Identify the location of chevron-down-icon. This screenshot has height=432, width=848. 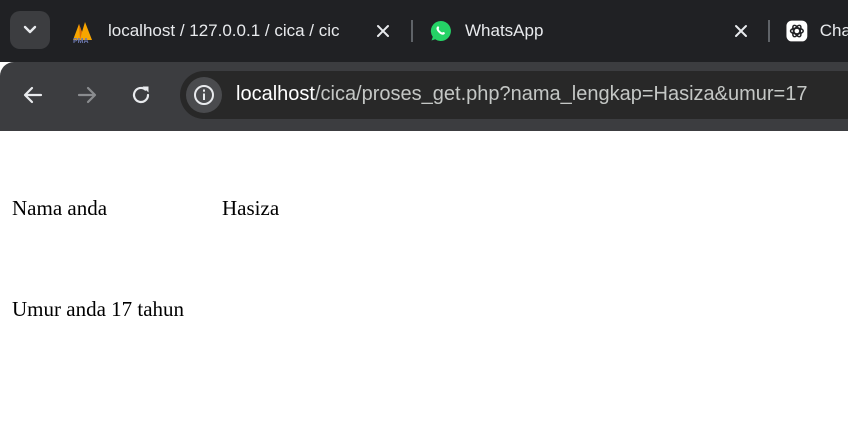
(30, 29).